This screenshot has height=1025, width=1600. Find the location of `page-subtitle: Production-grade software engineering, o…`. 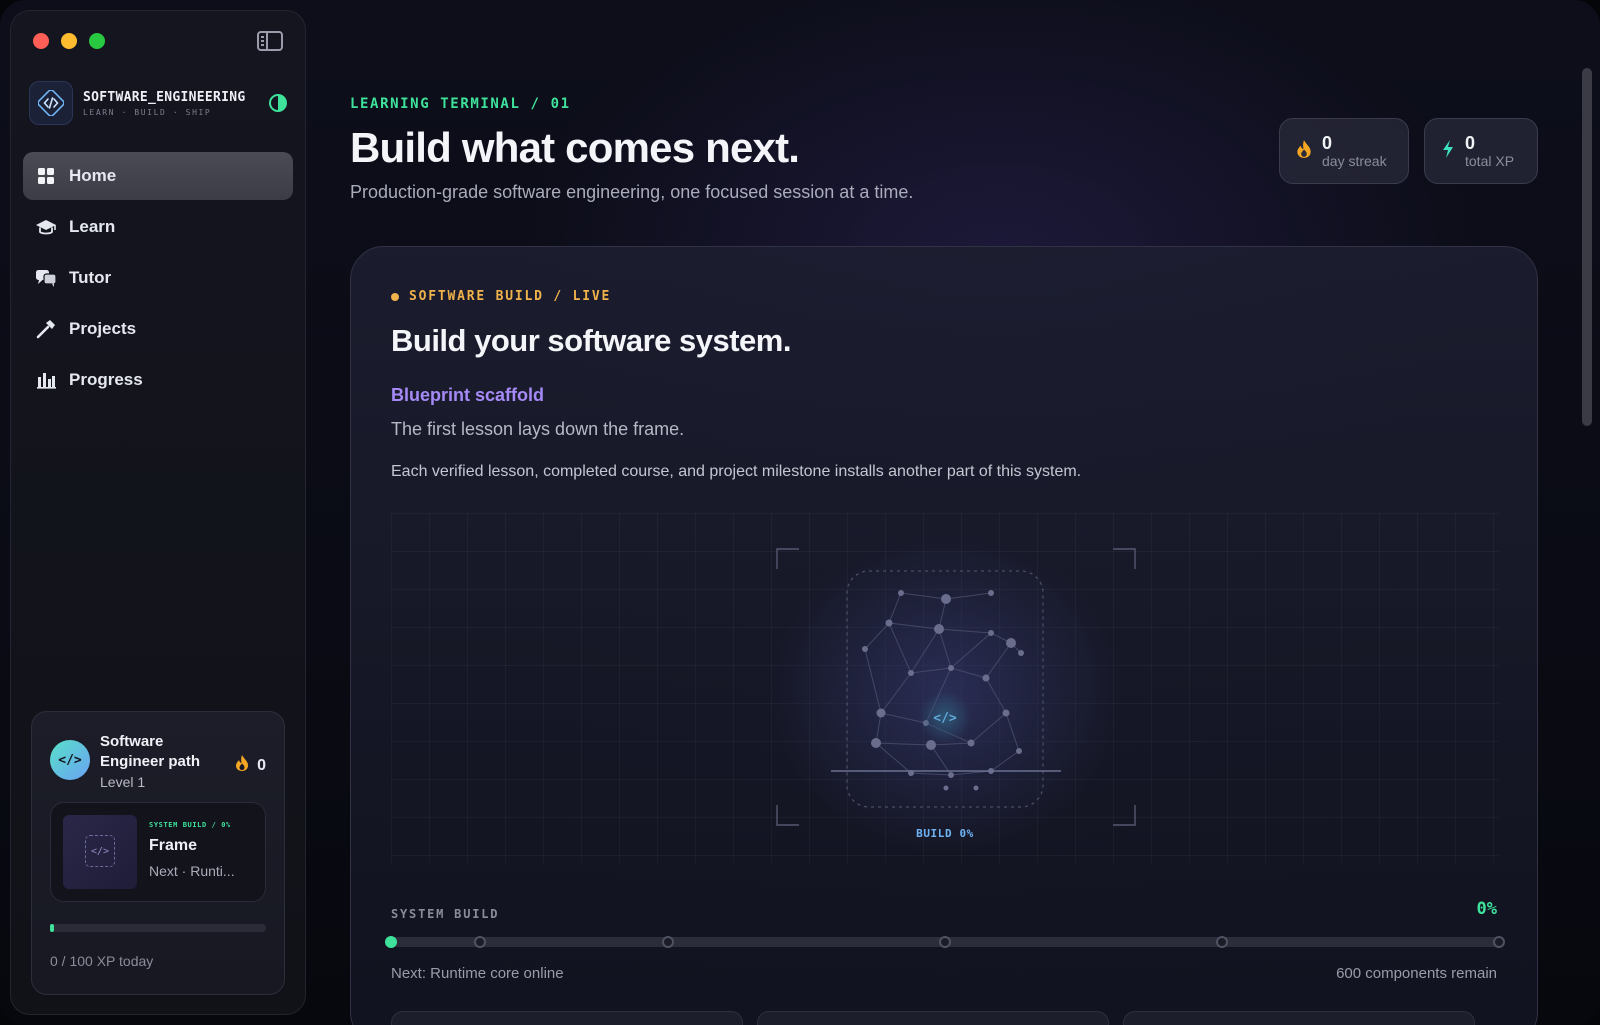

page-subtitle: Production-grade software engineering, o… is located at coordinates (632, 192).